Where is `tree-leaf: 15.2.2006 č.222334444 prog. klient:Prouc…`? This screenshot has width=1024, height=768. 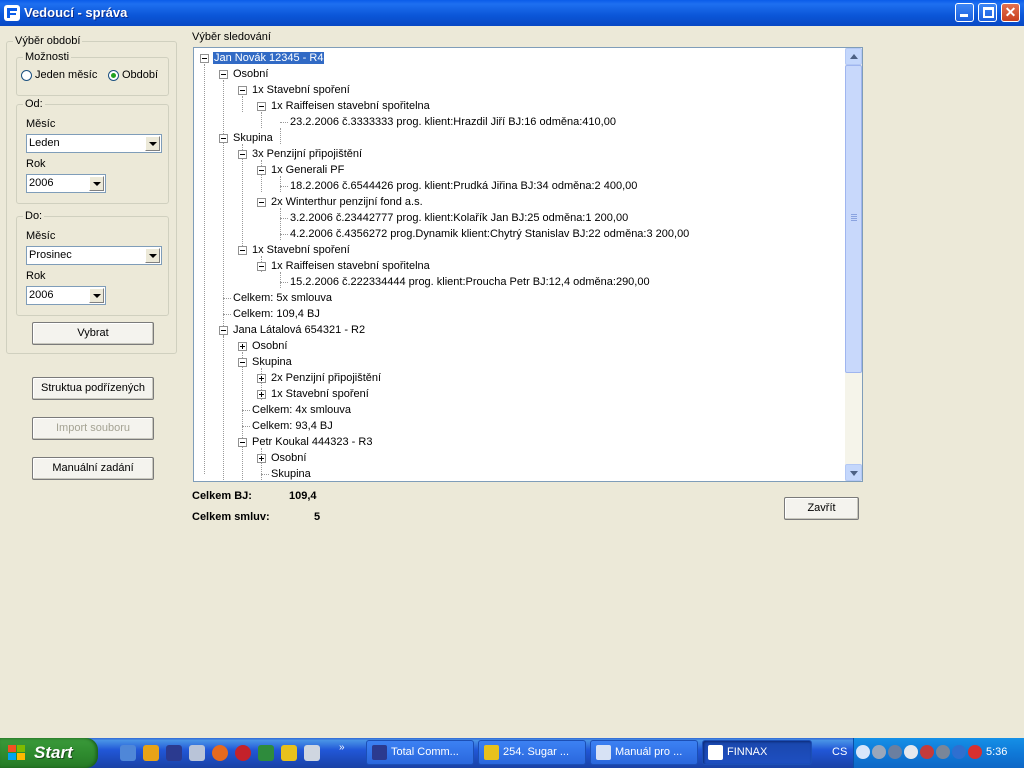
tree-leaf: 15.2.2006 č.222334444 prog. klient:Prouc… is located at coordinates (470, 282).